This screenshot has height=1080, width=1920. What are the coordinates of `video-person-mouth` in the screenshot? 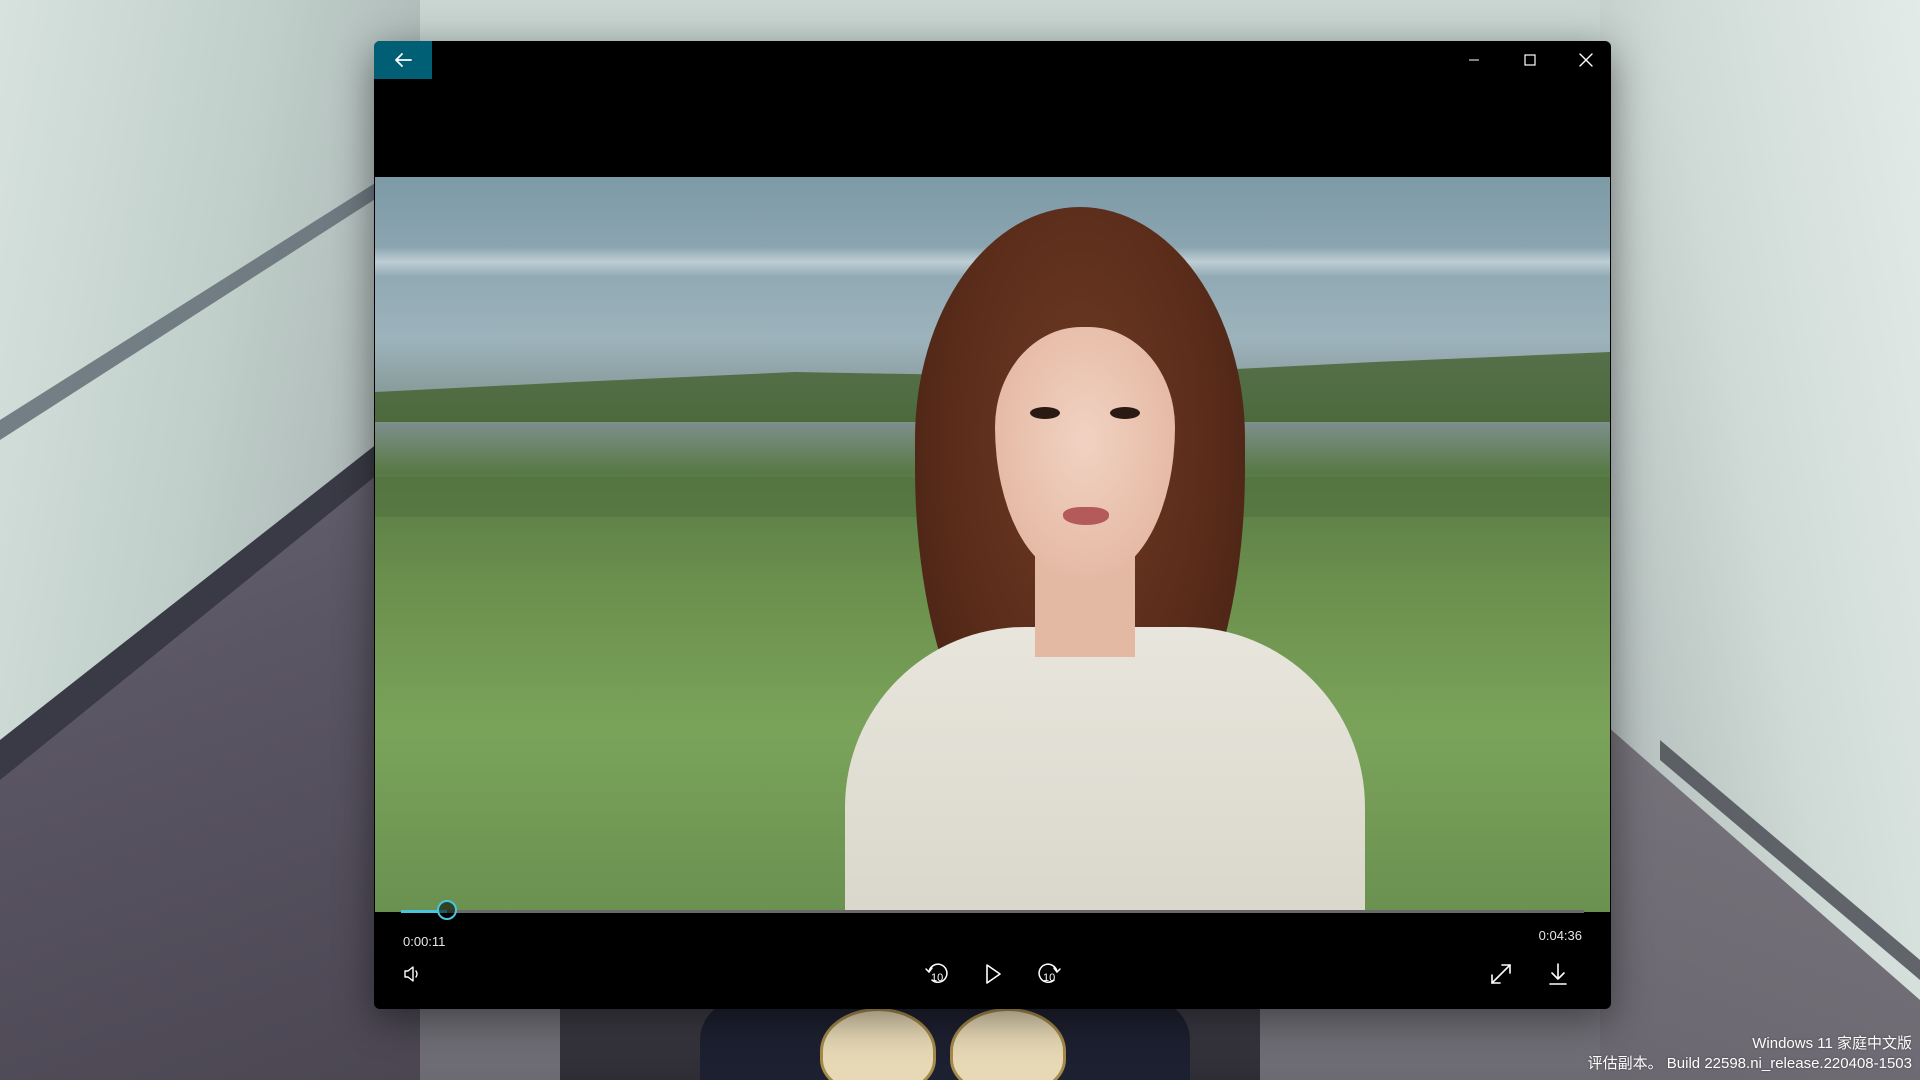 It's located at (1086, 516).